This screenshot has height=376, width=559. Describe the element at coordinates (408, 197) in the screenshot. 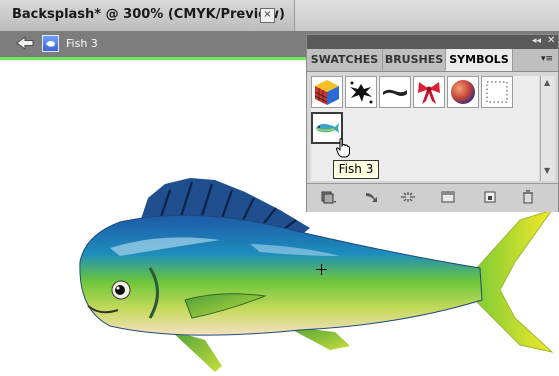

I see `break-link-icon` at that location.